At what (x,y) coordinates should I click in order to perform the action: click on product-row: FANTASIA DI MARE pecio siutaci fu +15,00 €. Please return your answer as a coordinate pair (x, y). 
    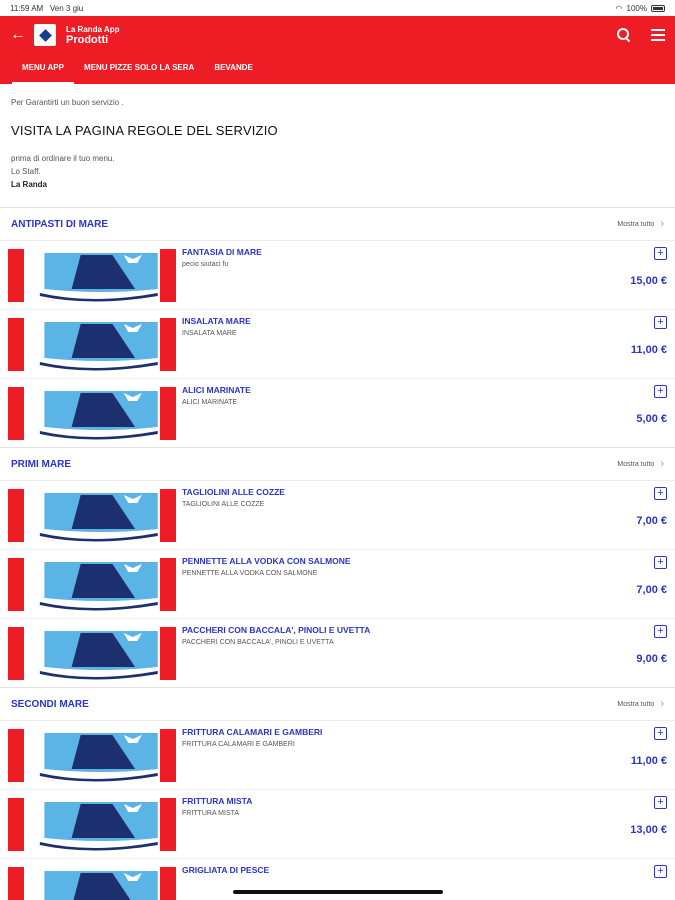
    Looking at the image, I should click on (337, 274).